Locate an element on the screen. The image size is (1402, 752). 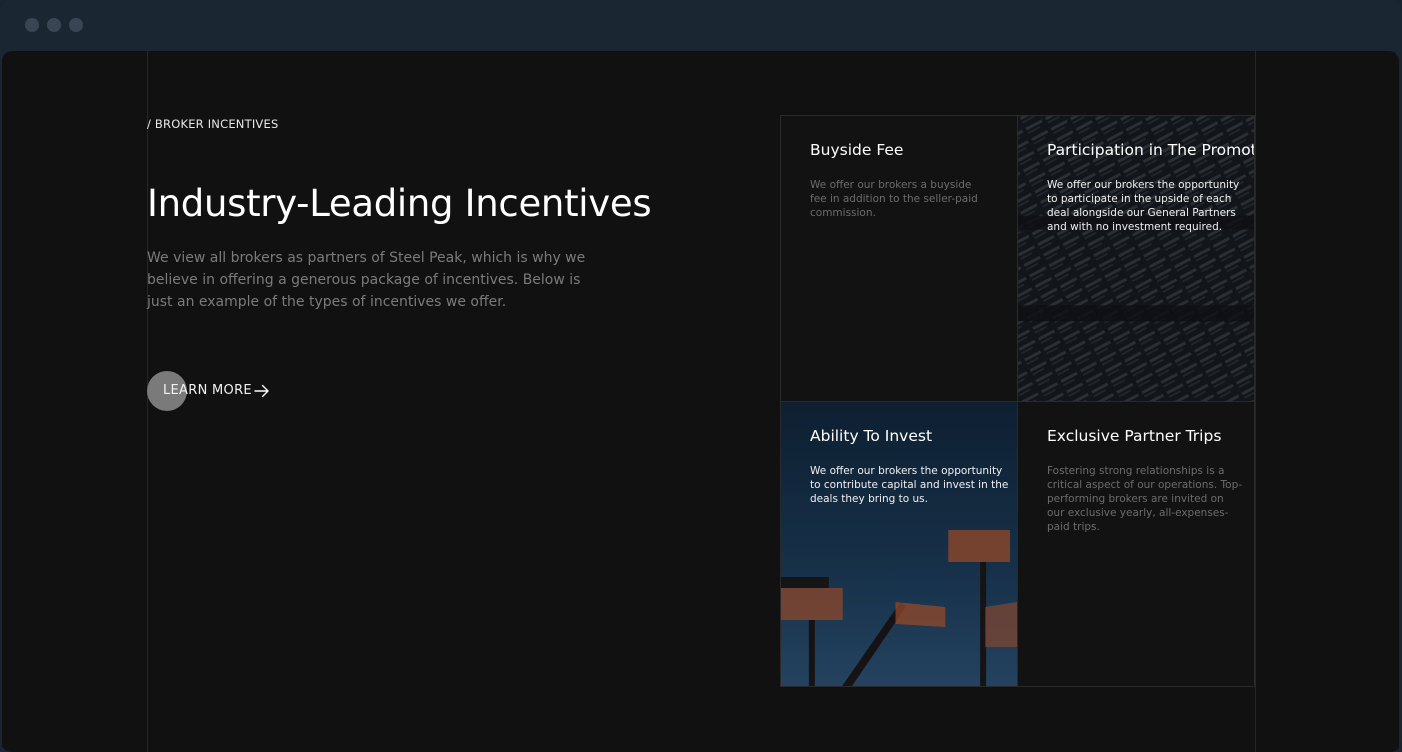
card-title: Ability To Invest is located at coordinates (871, 436).